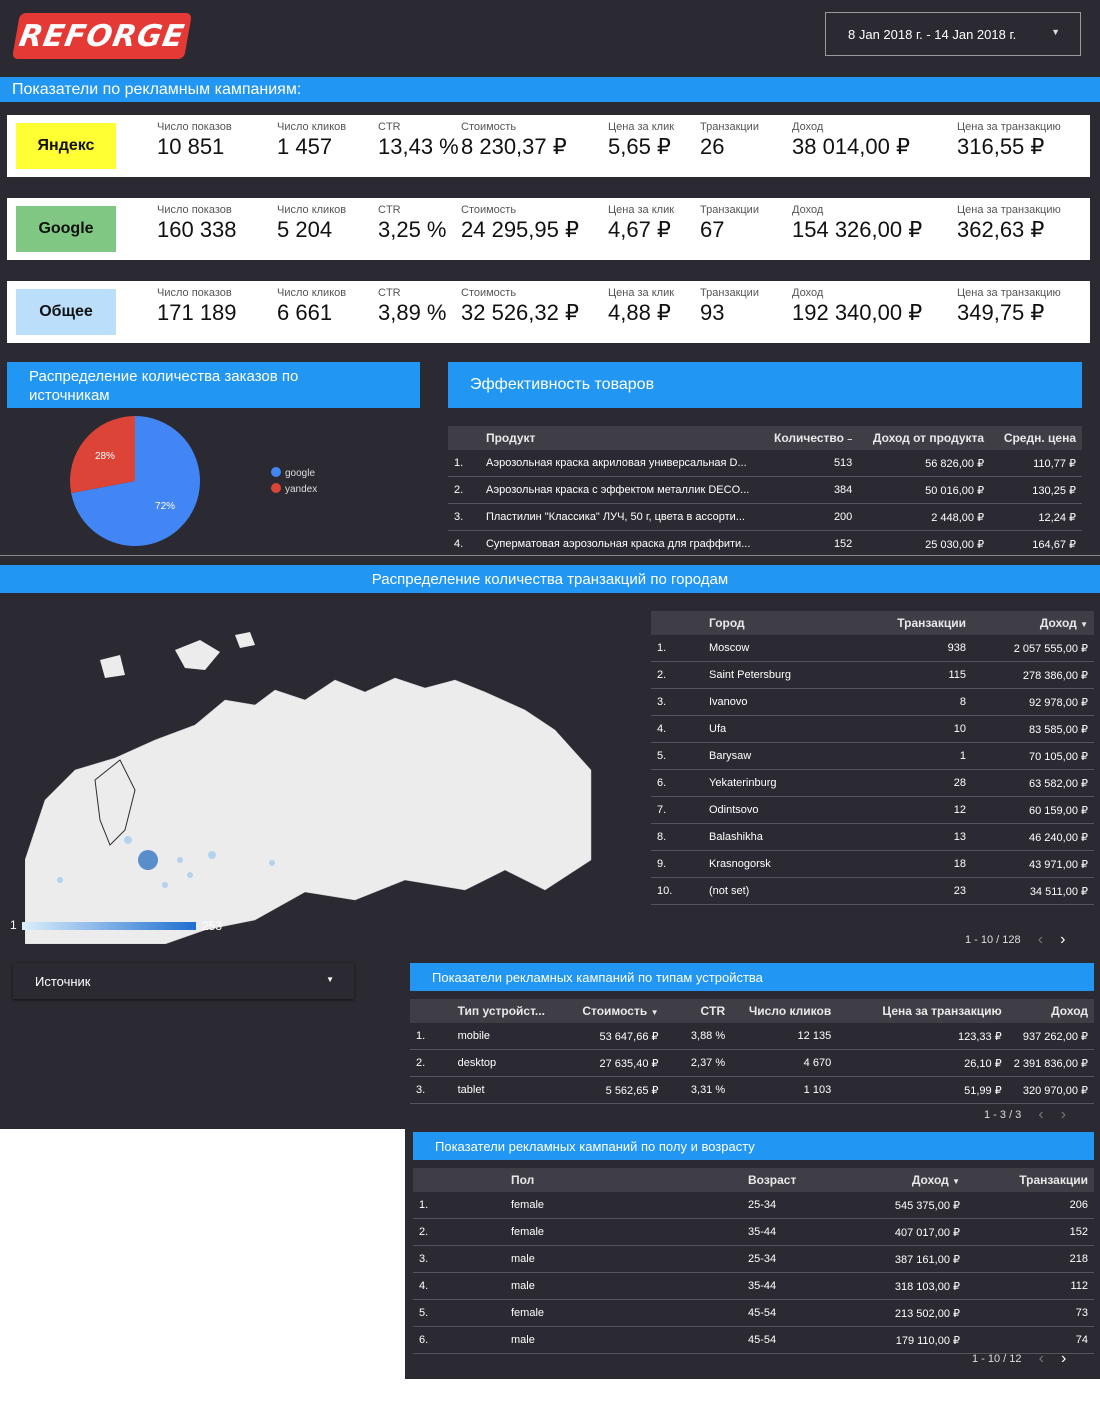 Image resolution: width=1100 pixels, height=1417 pixels. What do you see at coordinates (1030, 1180) in the screenshot?
I see `col-demo-transactions: Транзакции` at bounding box center [1030, 1180].